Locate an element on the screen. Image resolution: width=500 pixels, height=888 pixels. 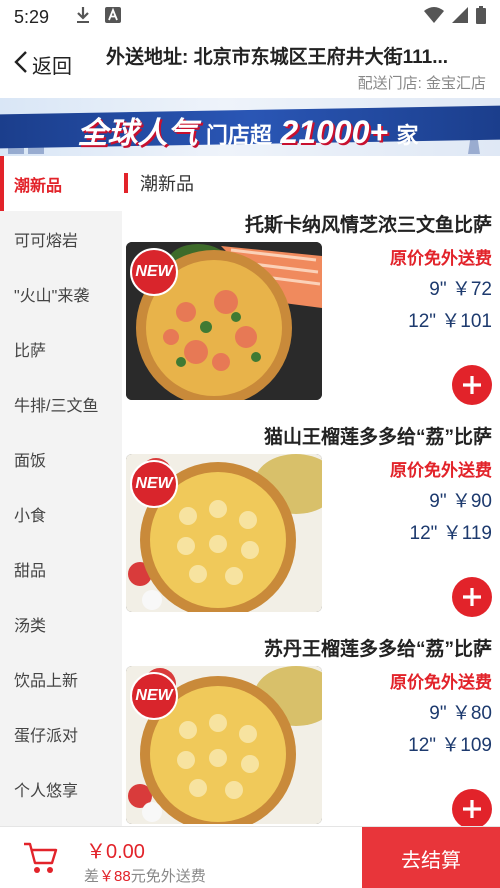
delivery-store: 配送门店: 金宝汇店 is located at coordinates (421, 83).